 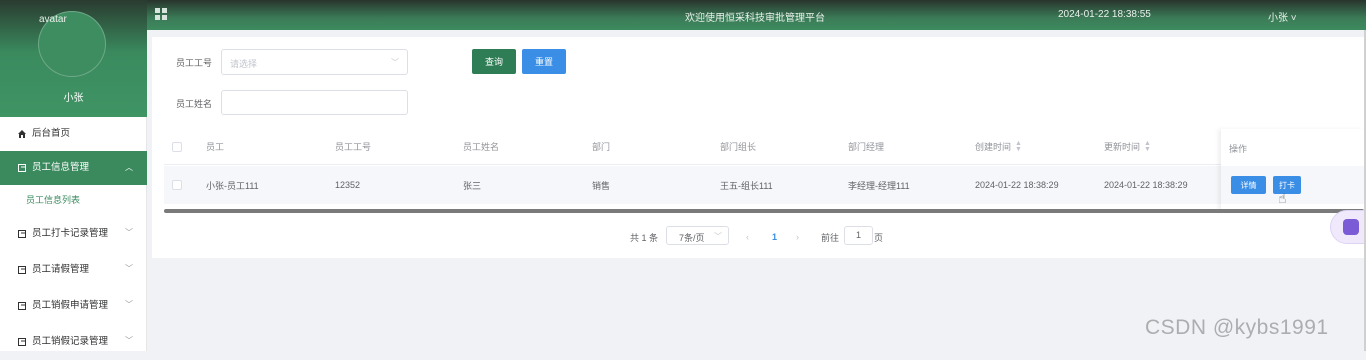 I want to click on emp-name-label: 员工姓名, so click(x=194, y=104).